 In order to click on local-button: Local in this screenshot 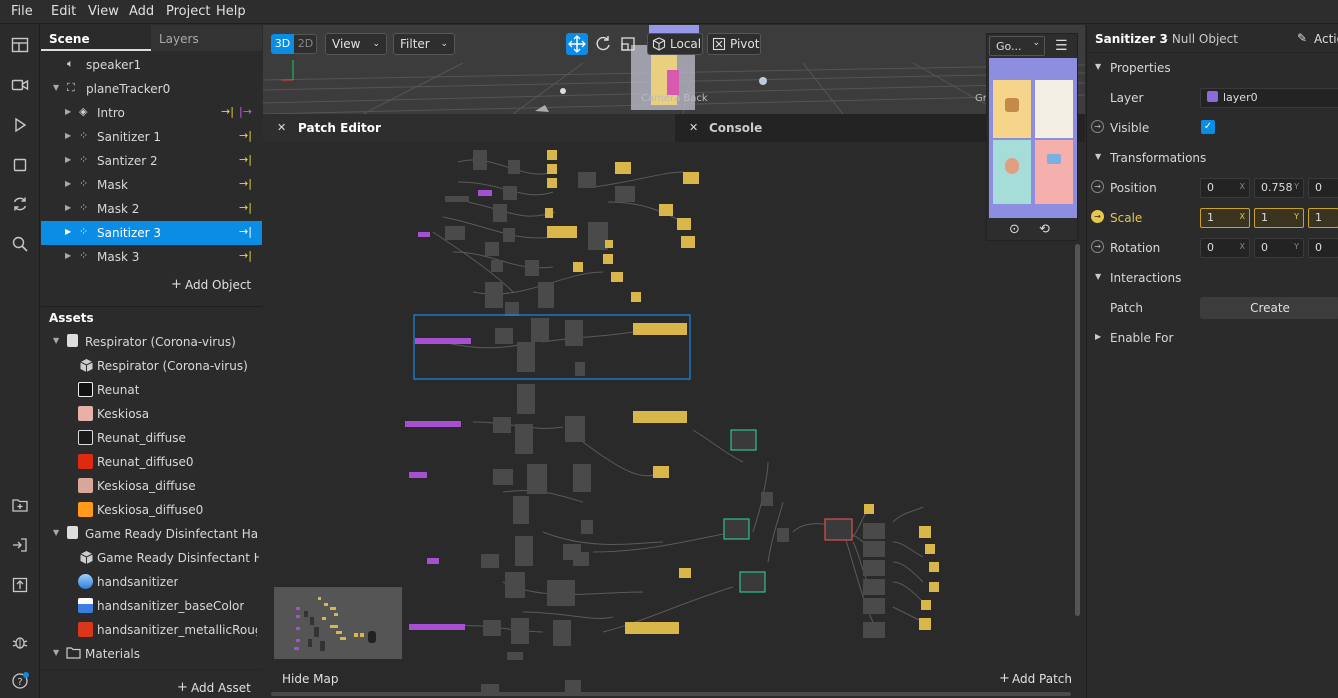, I will do `click(675, 44)`.